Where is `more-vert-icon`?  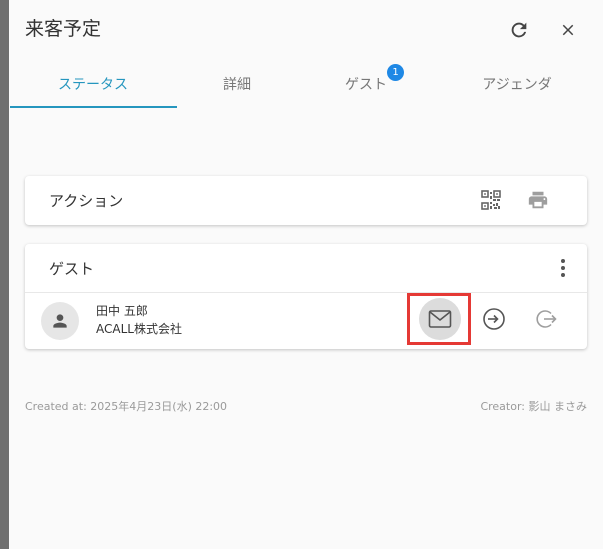 more-vert-icon is located at coordinates (563, 261).